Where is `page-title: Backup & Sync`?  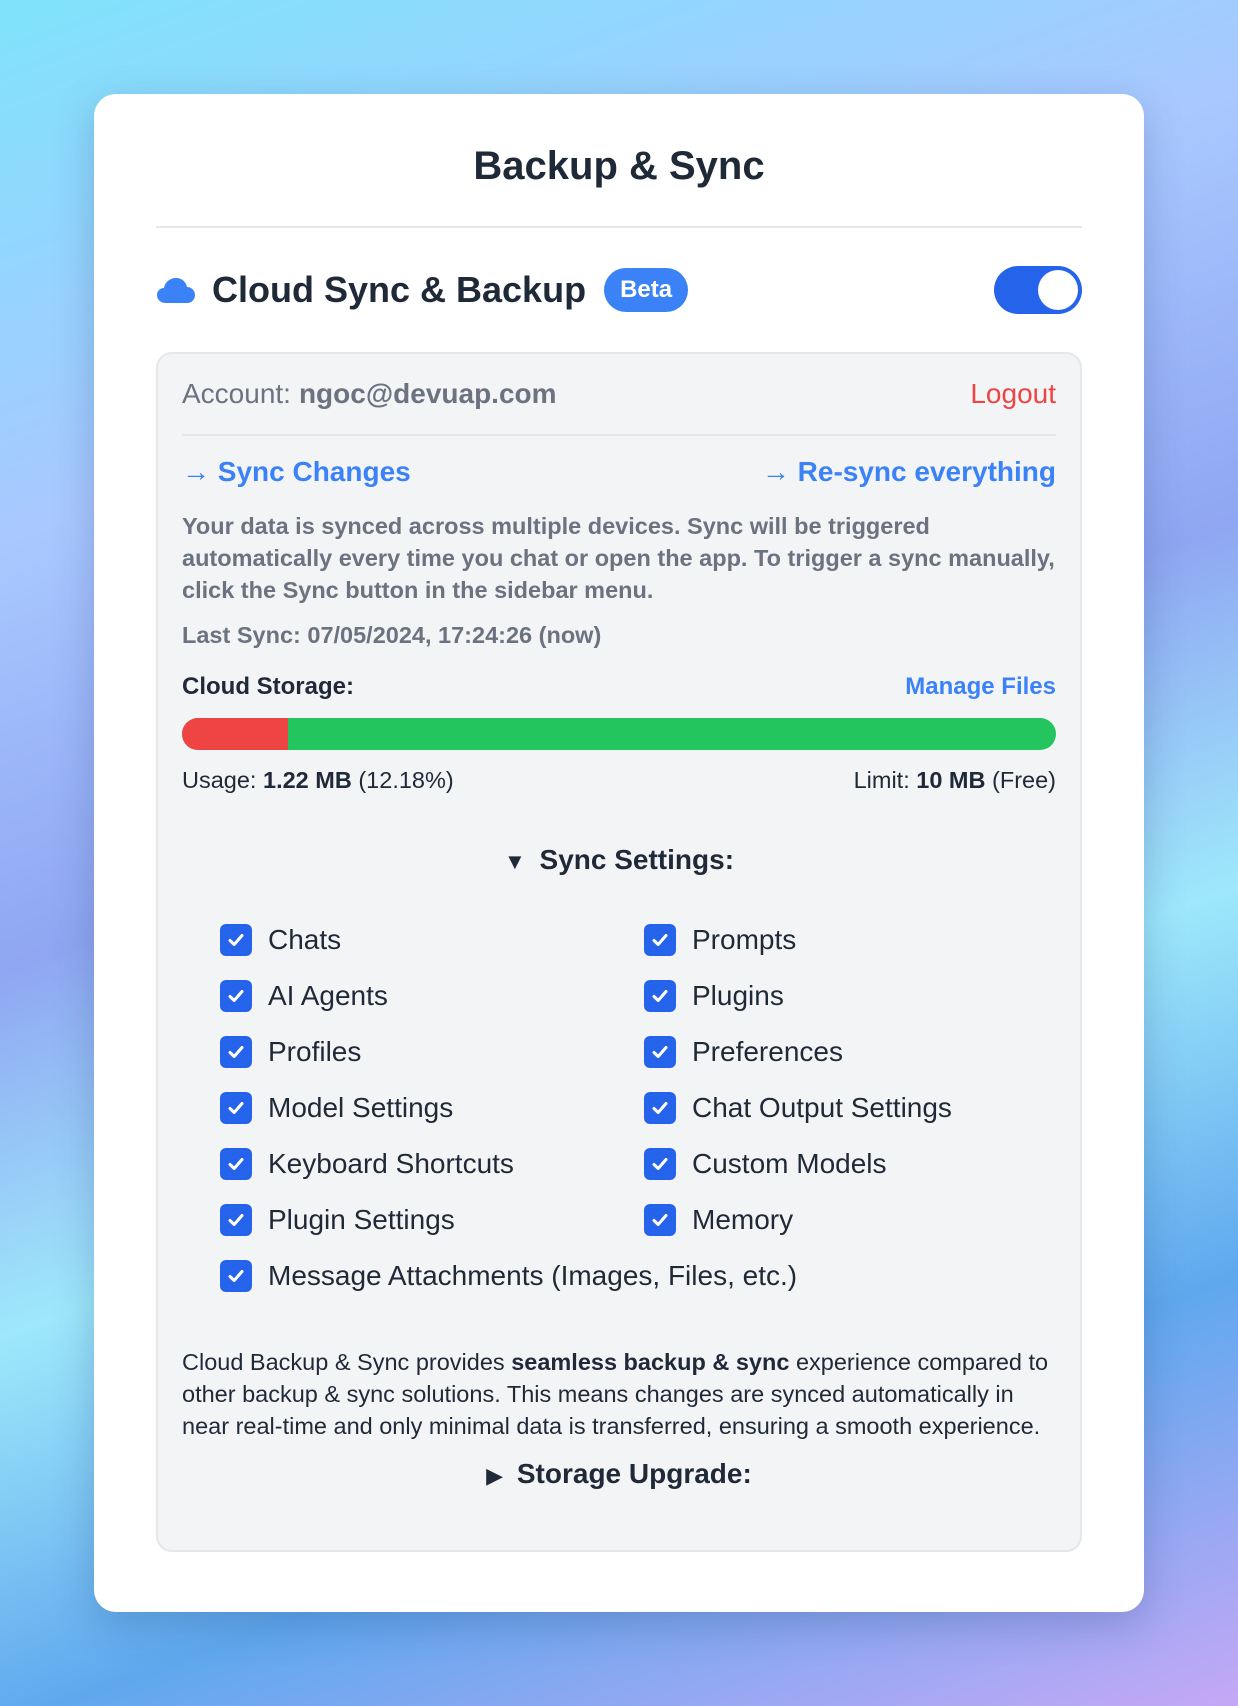 page-title: Backup & Sync is located at coordinates (619, 166).